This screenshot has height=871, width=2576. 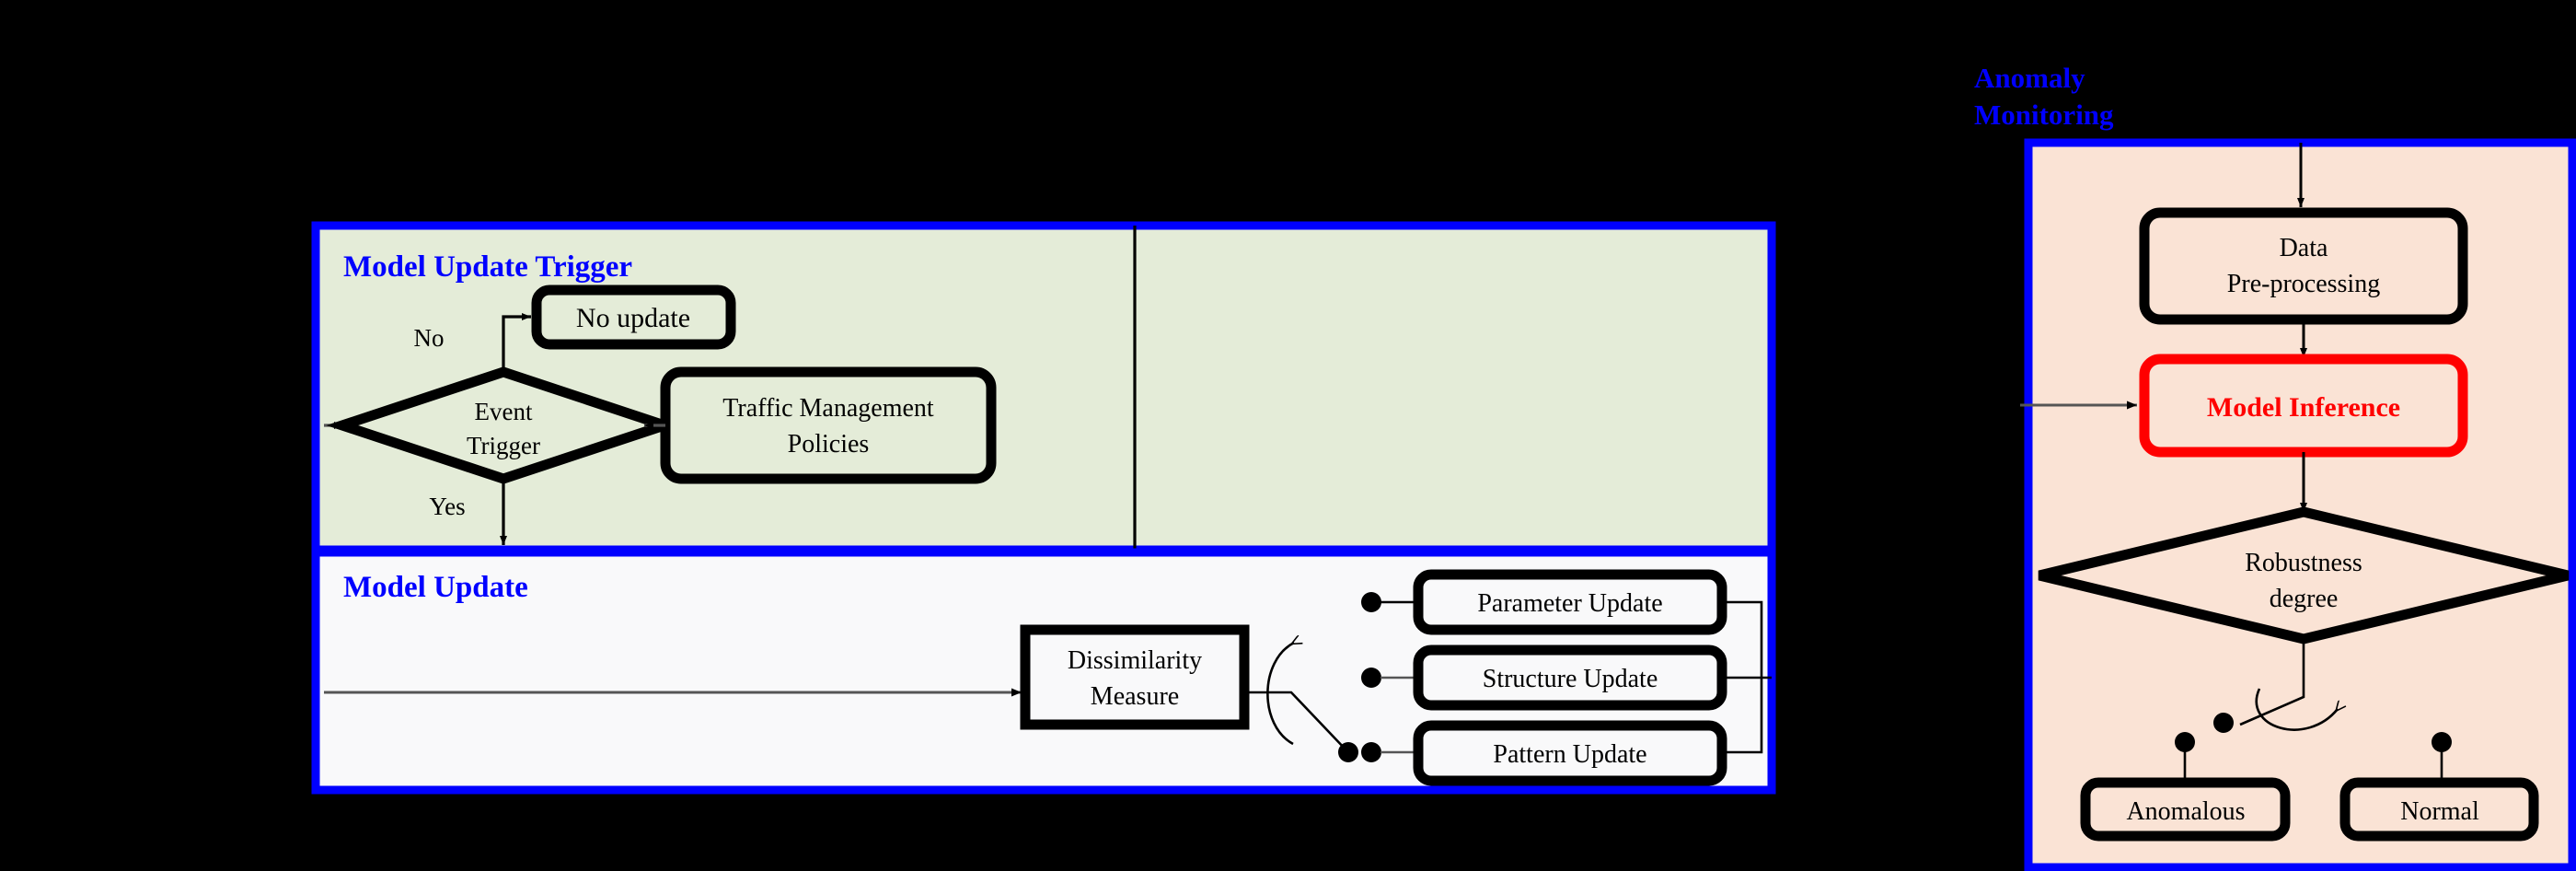 I want to click on node-normal: Normal, so click(x=2439, y=809).